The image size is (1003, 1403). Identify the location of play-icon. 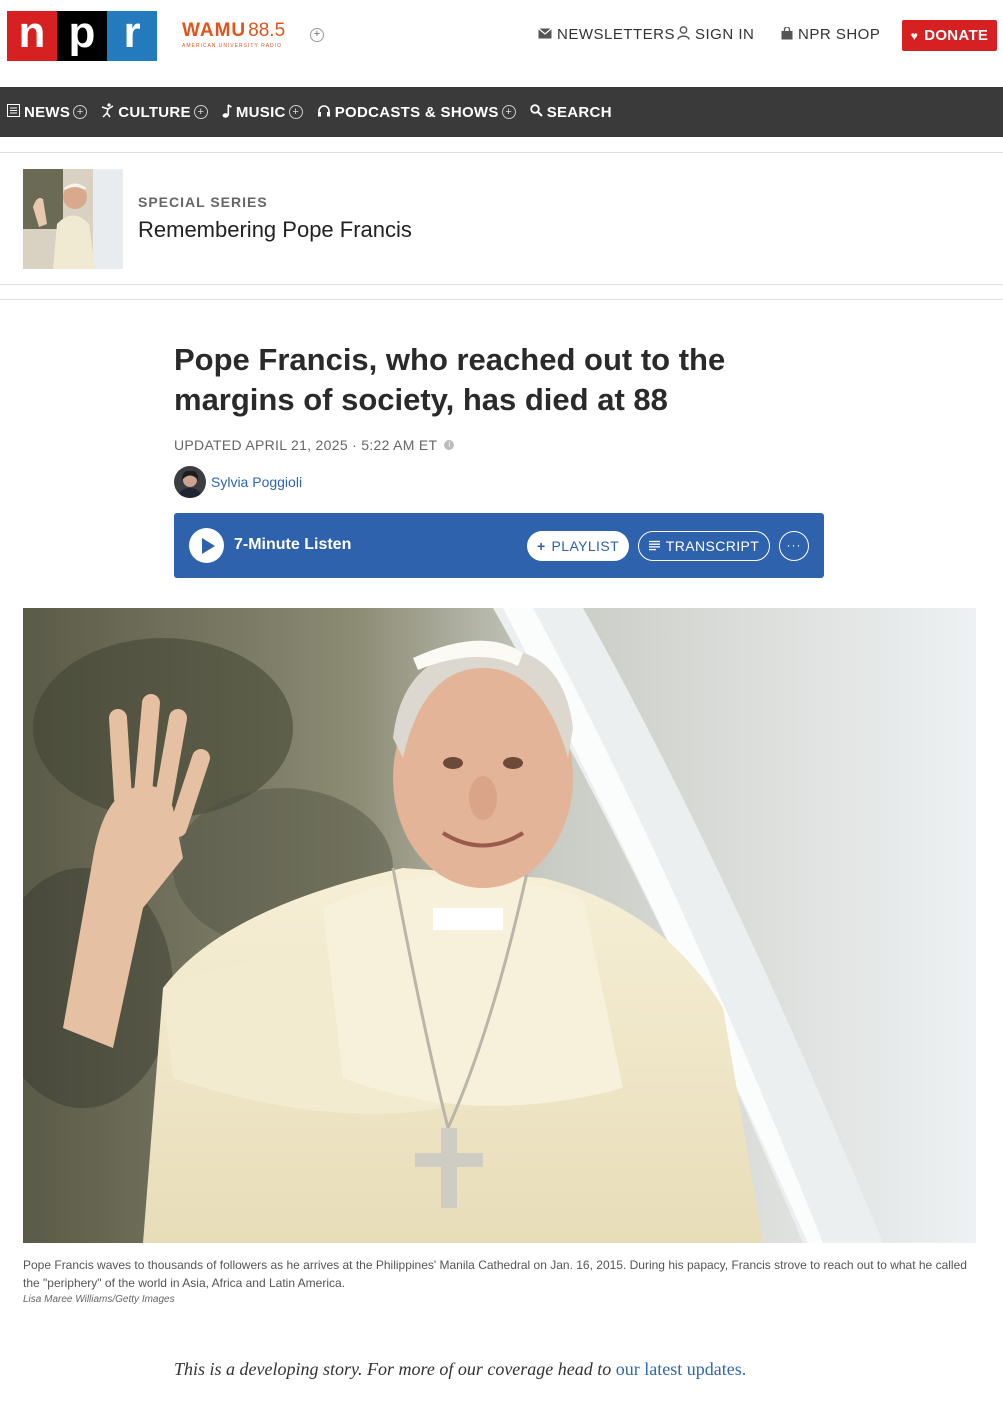
(208, 546).